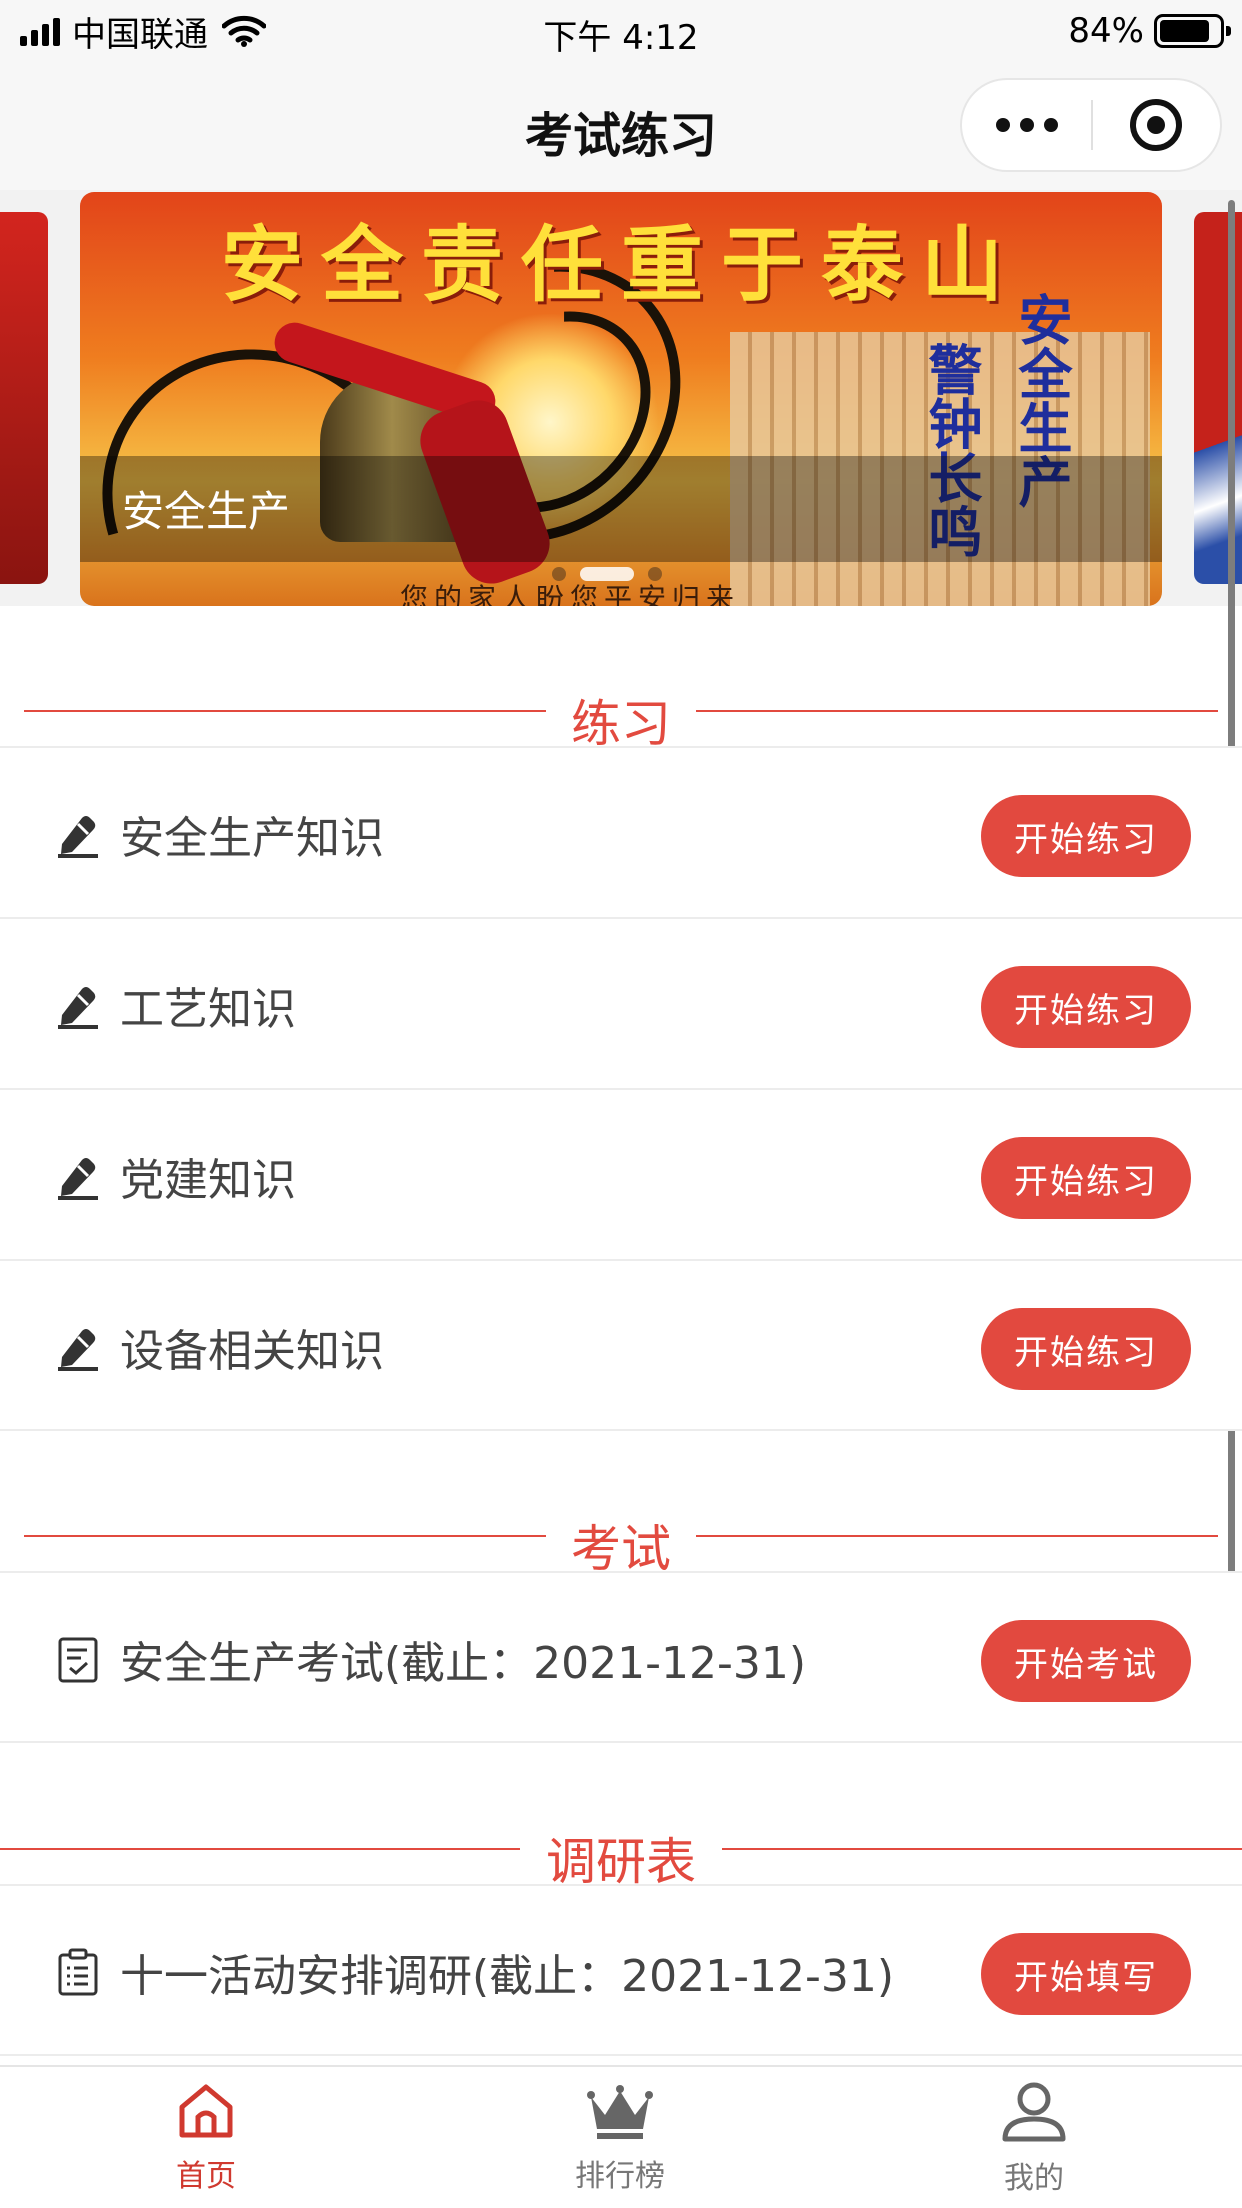 The width and height of the screenshot is (1242, 2208). Describe the element at coordinates (507, 1976) in the screenshot. I see `survey-item-label: 十一活动安排调研(截止：2021-12-31)` at that location.